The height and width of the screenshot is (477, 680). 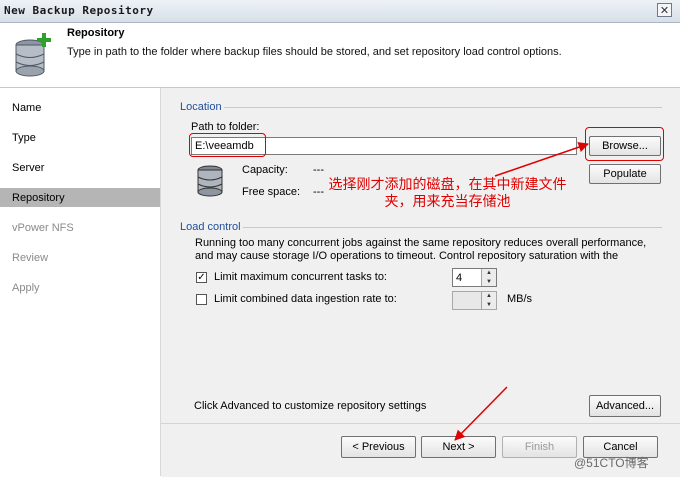 What do you see at coordinates (611, 463) in the screenshot?
I see `watermark: @51CTO博客` at bounding box center [611, 463].